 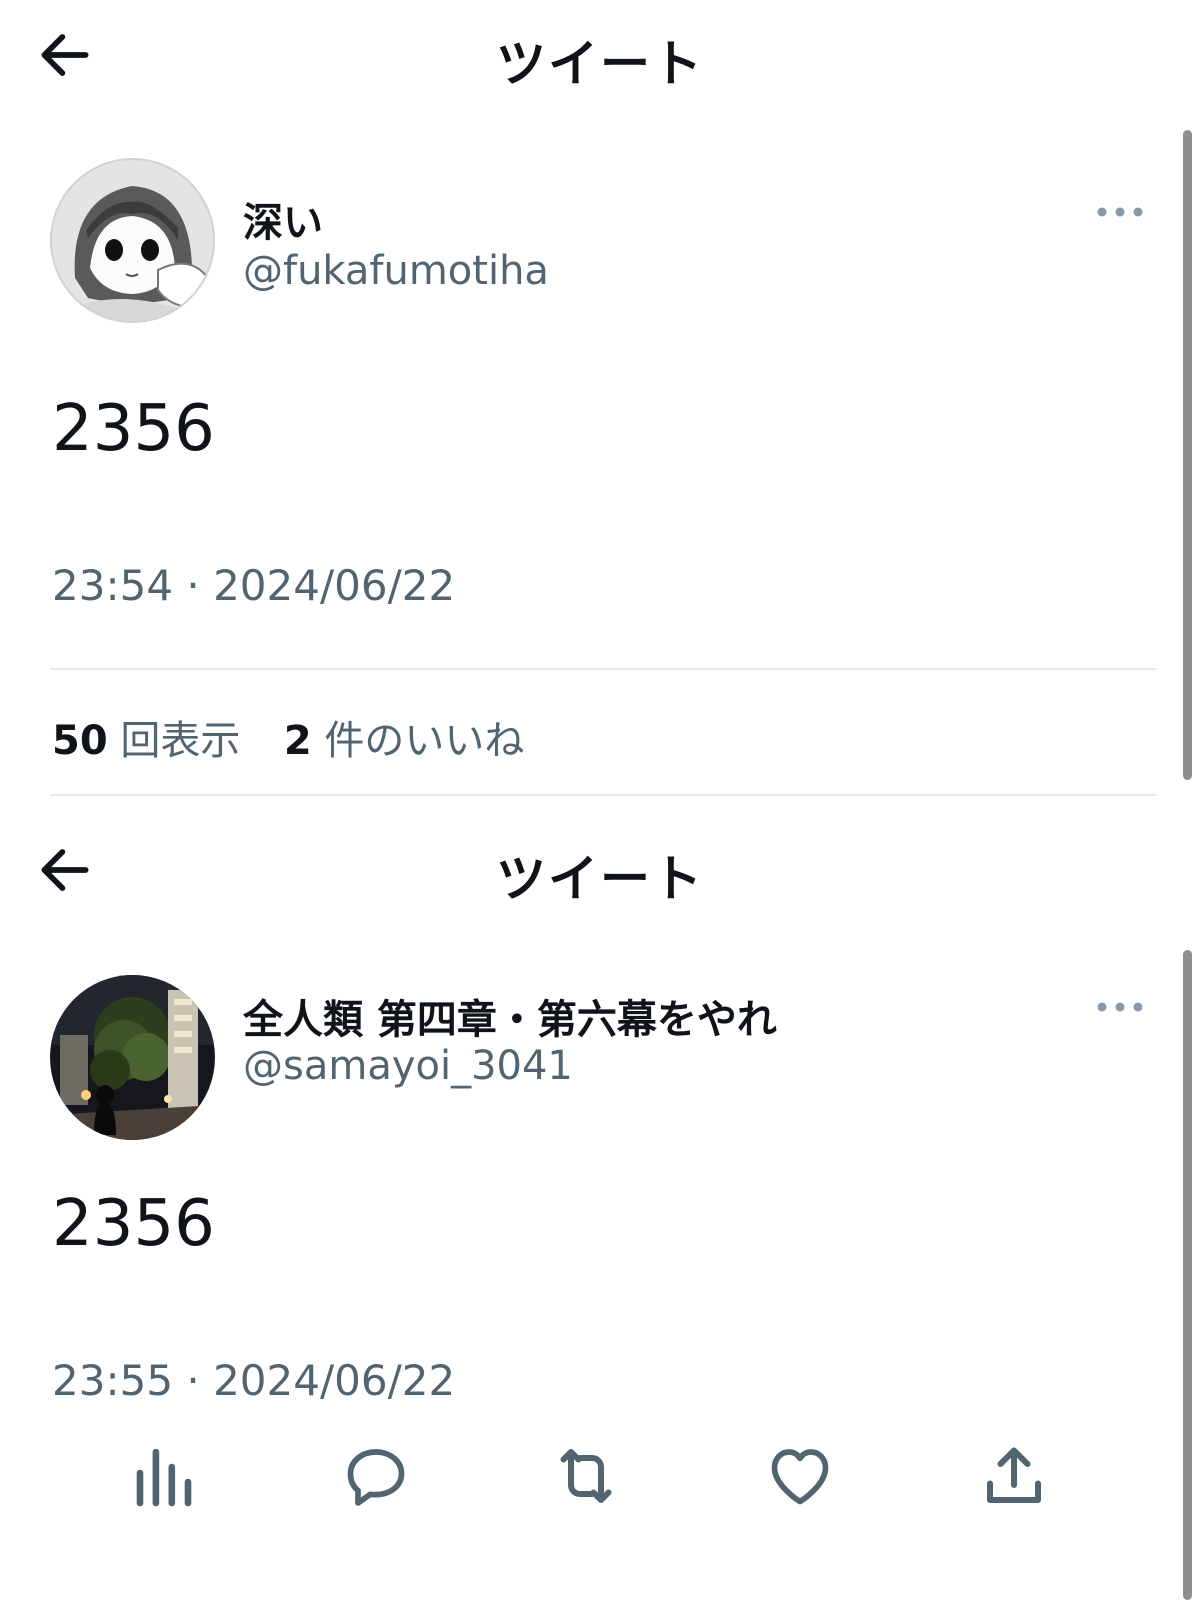 What do you see at coordinates (298, 741) in the screenshot?
I see `likes-count: 2` at bounding box center [298, 741].